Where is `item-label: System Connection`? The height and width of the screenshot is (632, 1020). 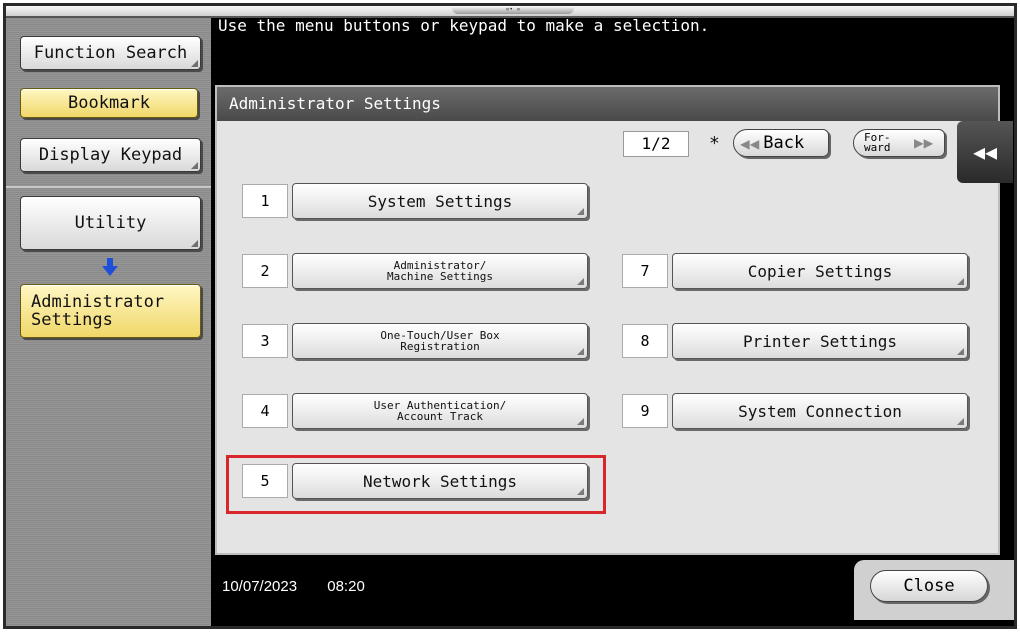
item-label: System Connection is located at coordinates (820, 411).